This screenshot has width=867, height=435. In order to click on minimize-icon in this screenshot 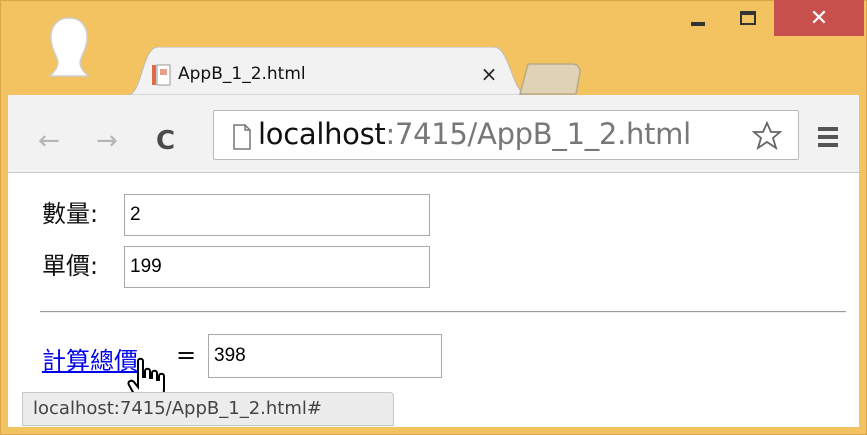, I will do `click(698, 24)`.